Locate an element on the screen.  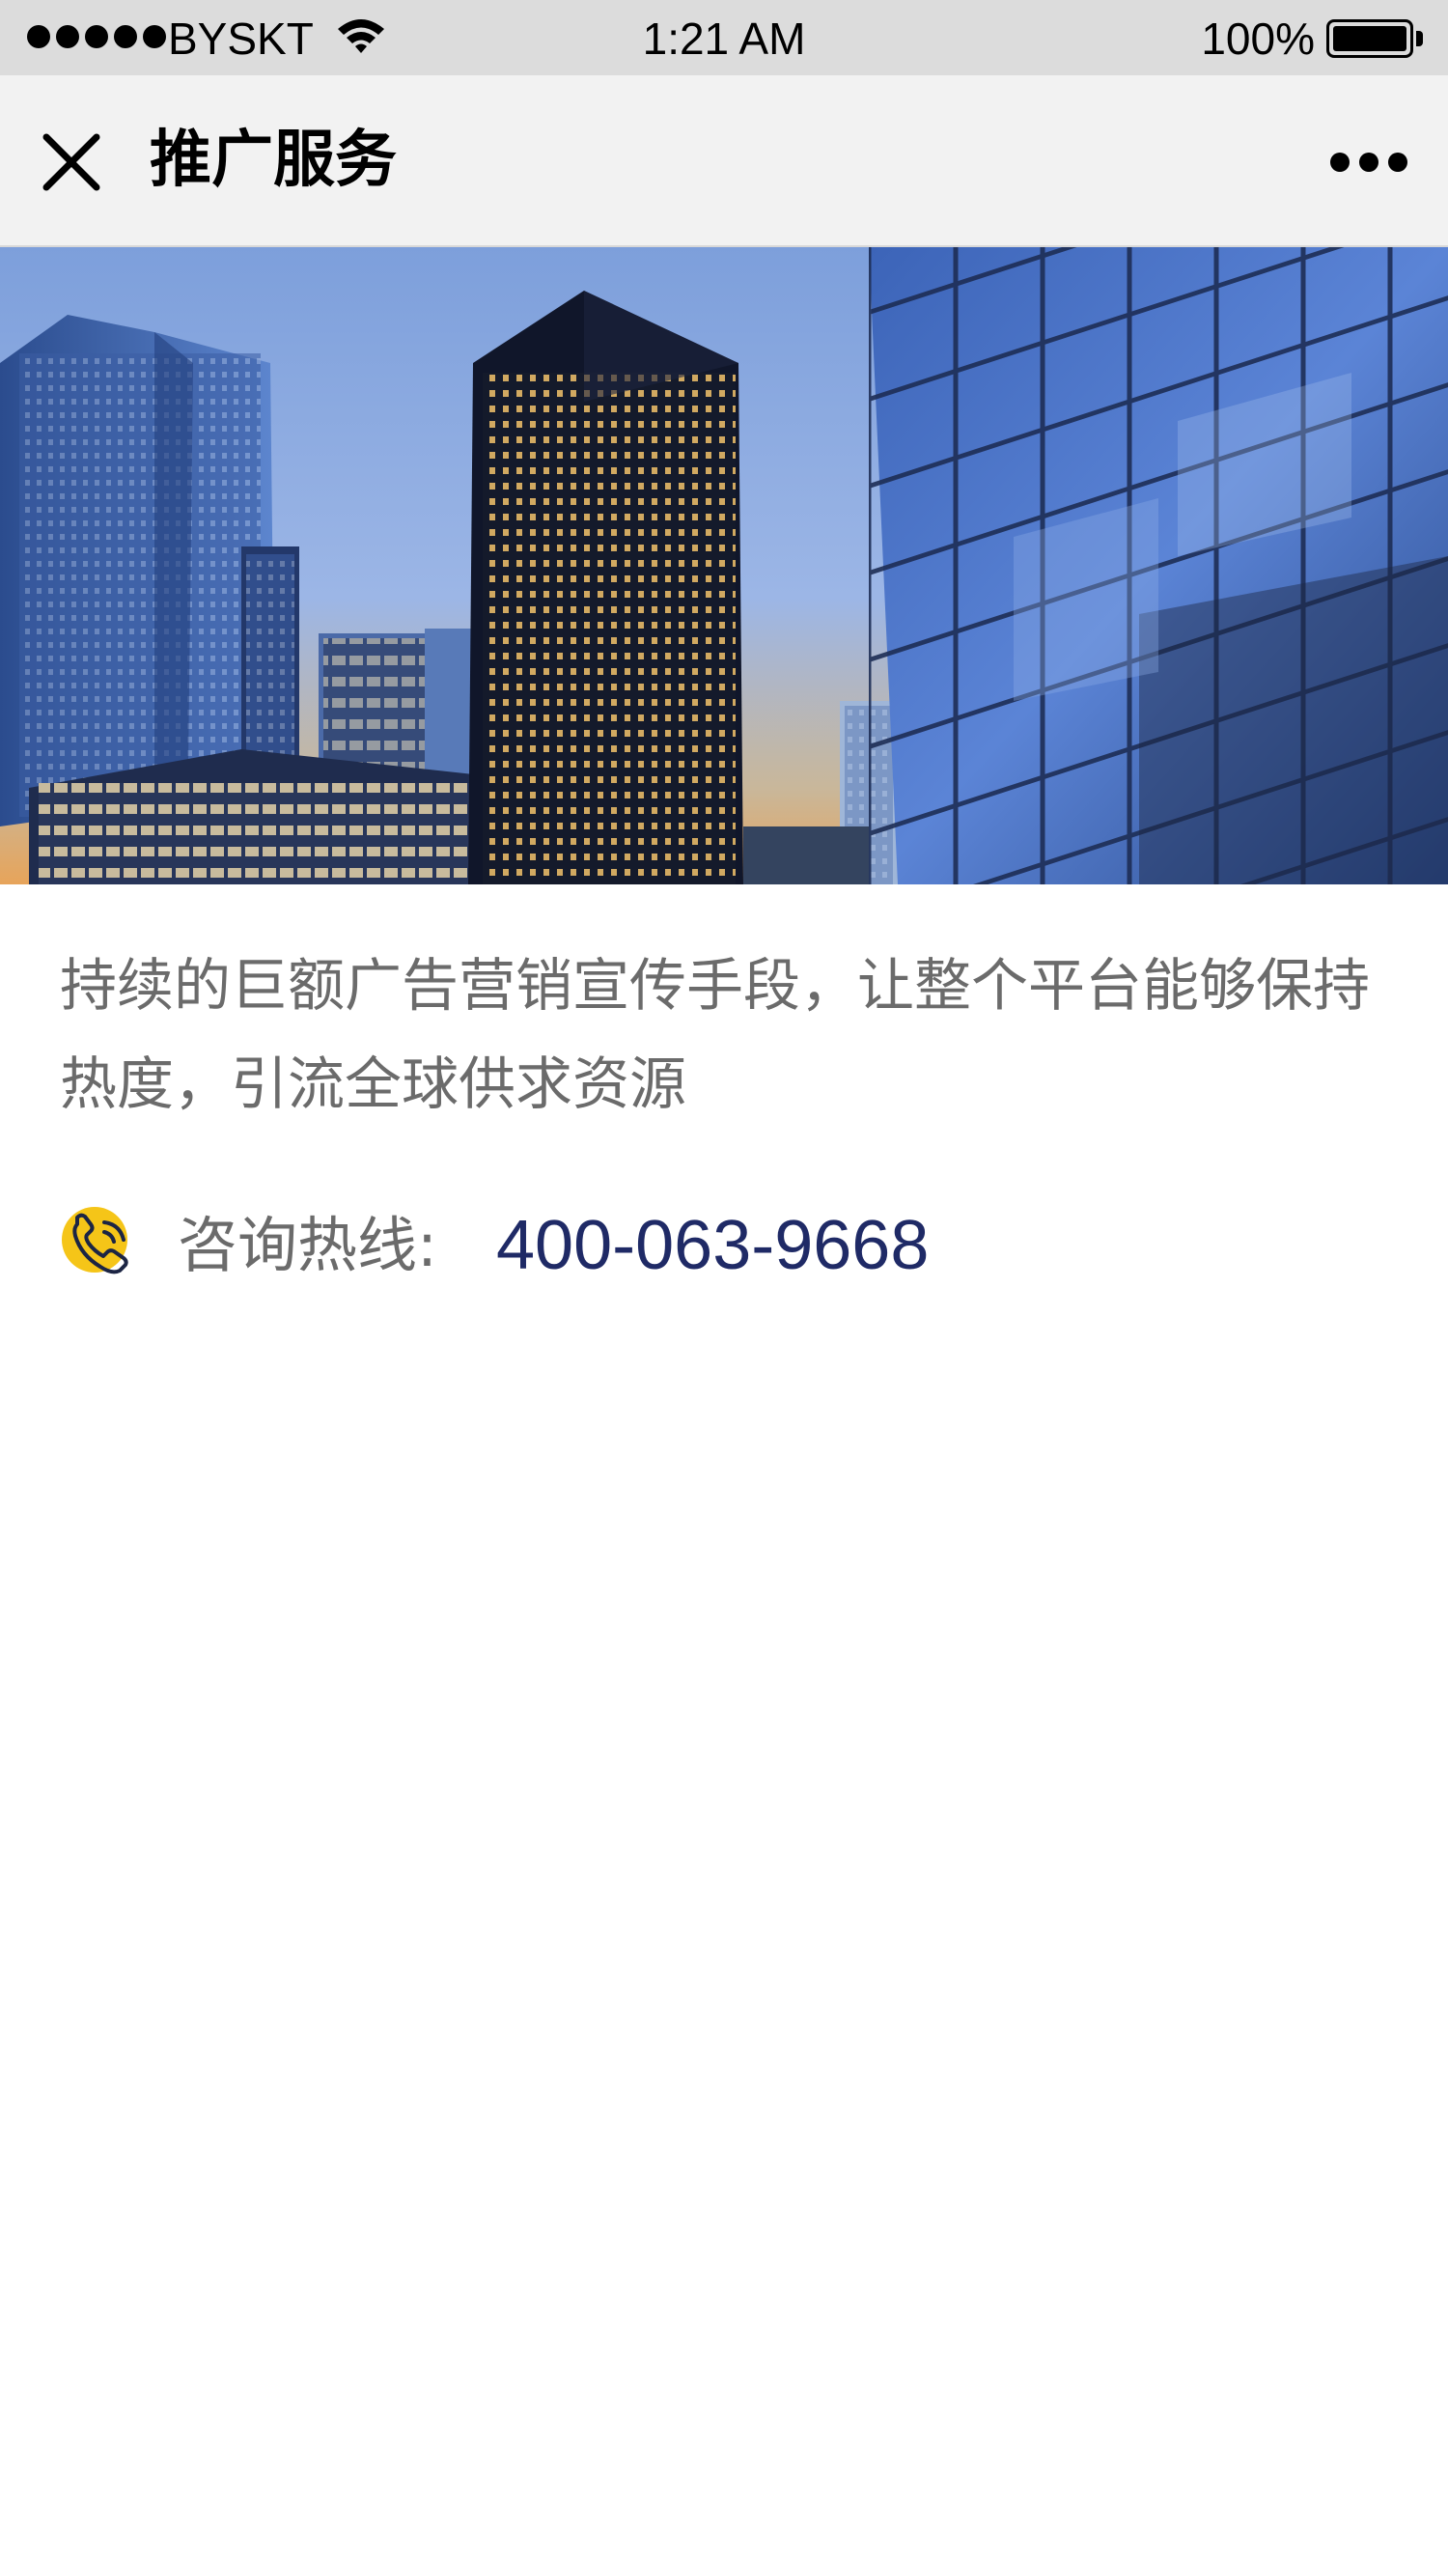
more-button is located at coordinates (1369, 163).